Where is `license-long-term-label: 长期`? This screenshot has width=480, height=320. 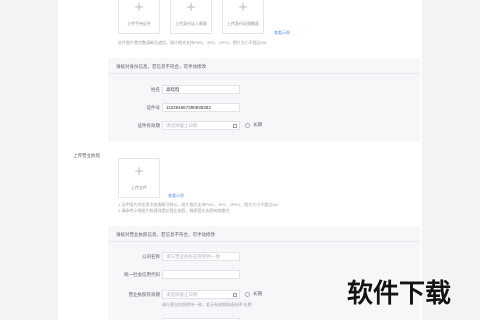
license-long-term-label: 长期 is located at coordinates (257, 293).